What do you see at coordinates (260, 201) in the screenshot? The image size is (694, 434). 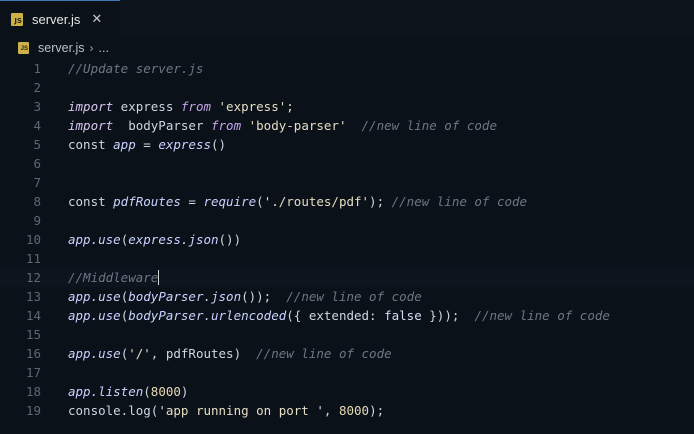 I see `code-token: (` at bounding box center [260, 201].